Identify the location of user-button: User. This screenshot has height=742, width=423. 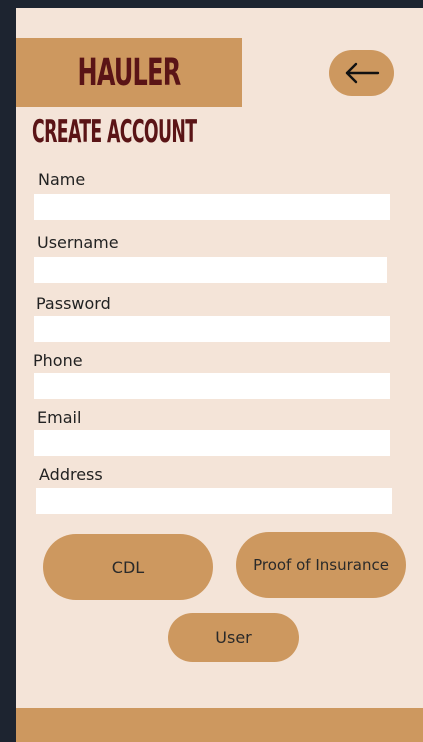
(233, 637).